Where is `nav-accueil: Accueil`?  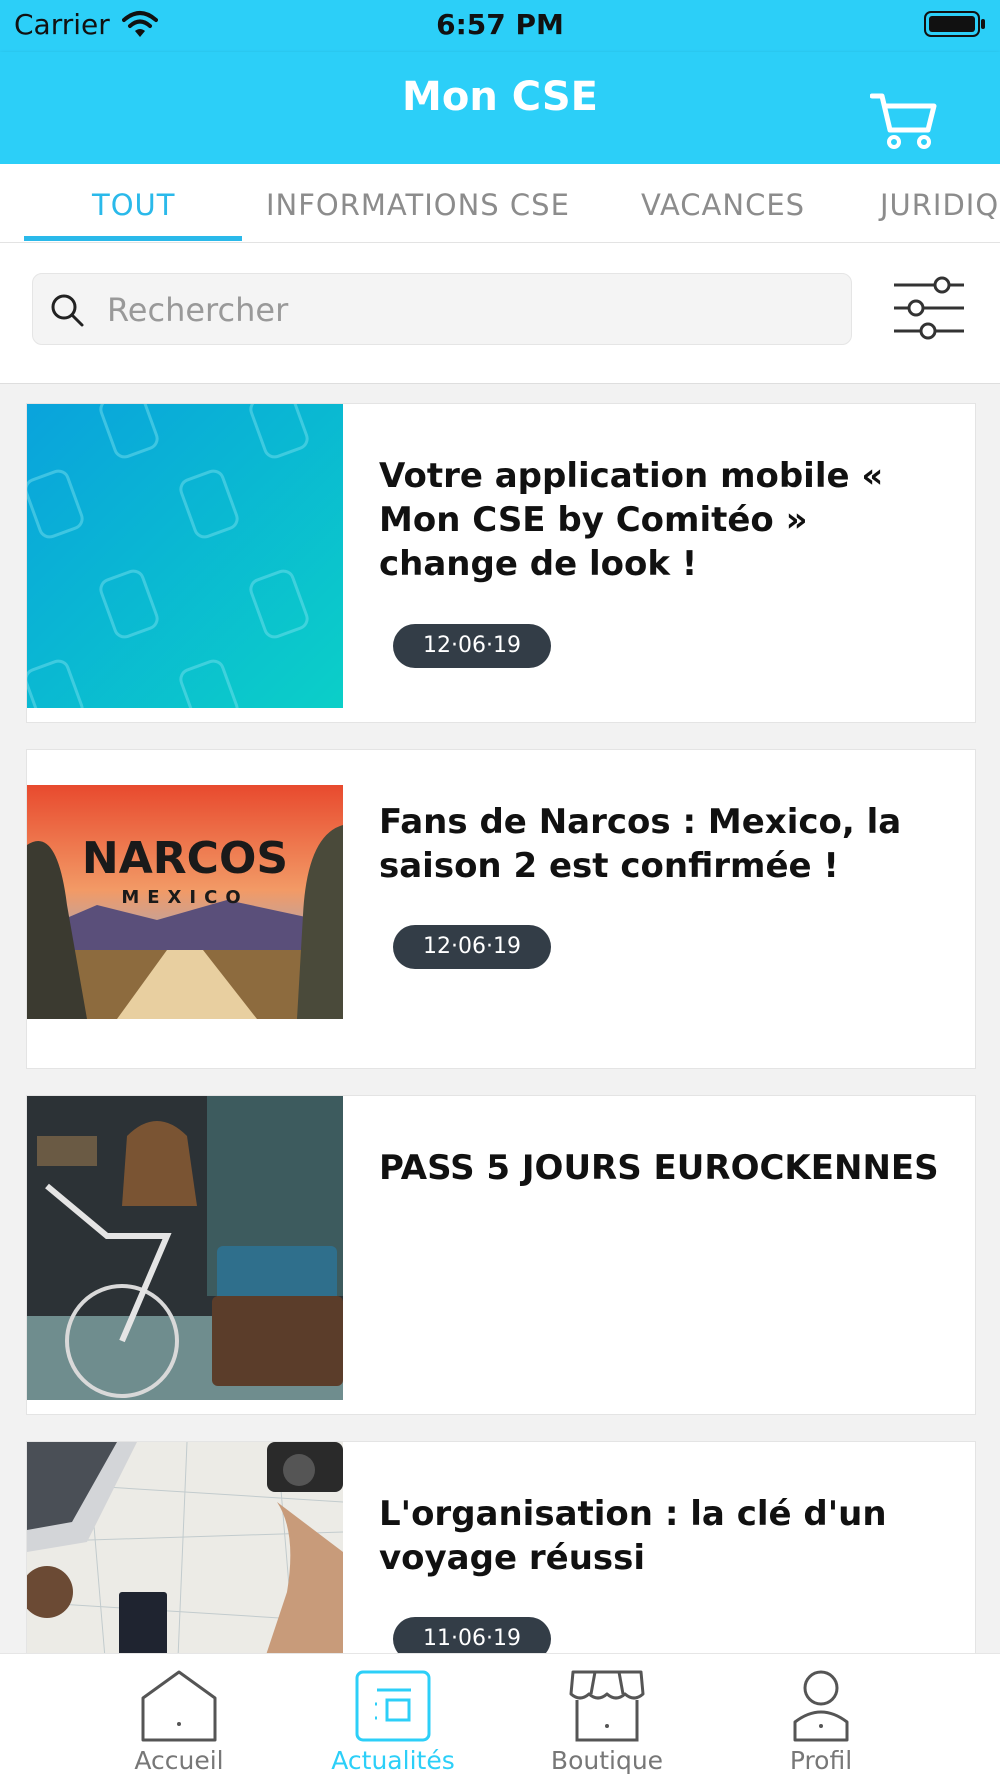 nav-accueil: Accueil is located at coordinates (179, 1721).